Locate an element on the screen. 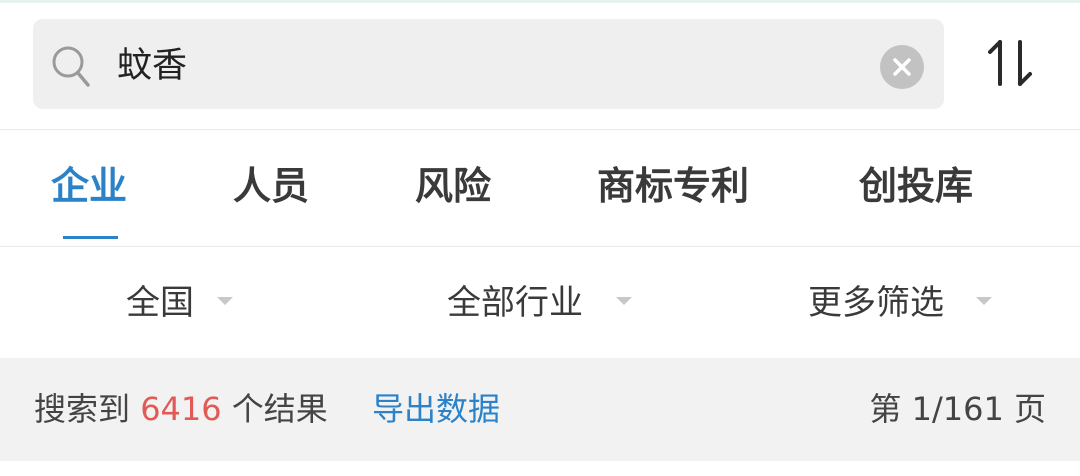 This screenshot has height=476, width=1080. result-prefix: 搜索到 is located at coordinates (82, 409).